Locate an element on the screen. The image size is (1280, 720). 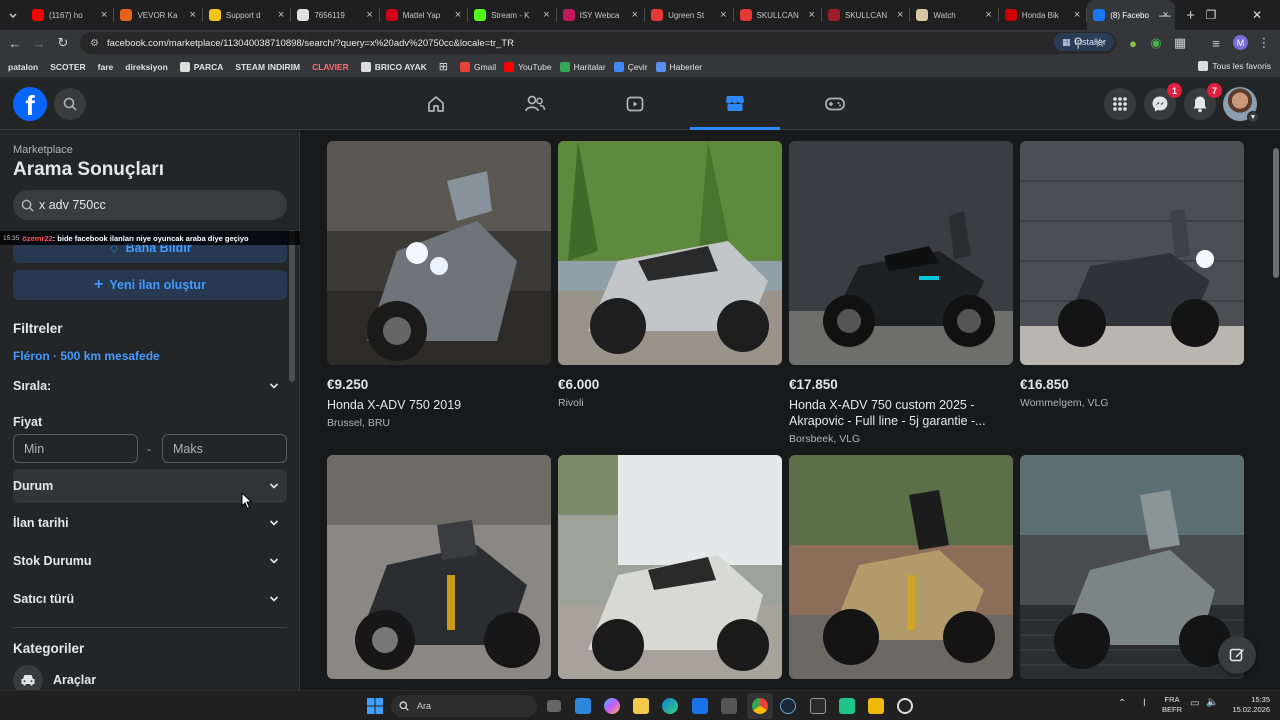
bookmark-maps: Haritalar is located at coordinates (582, 66).